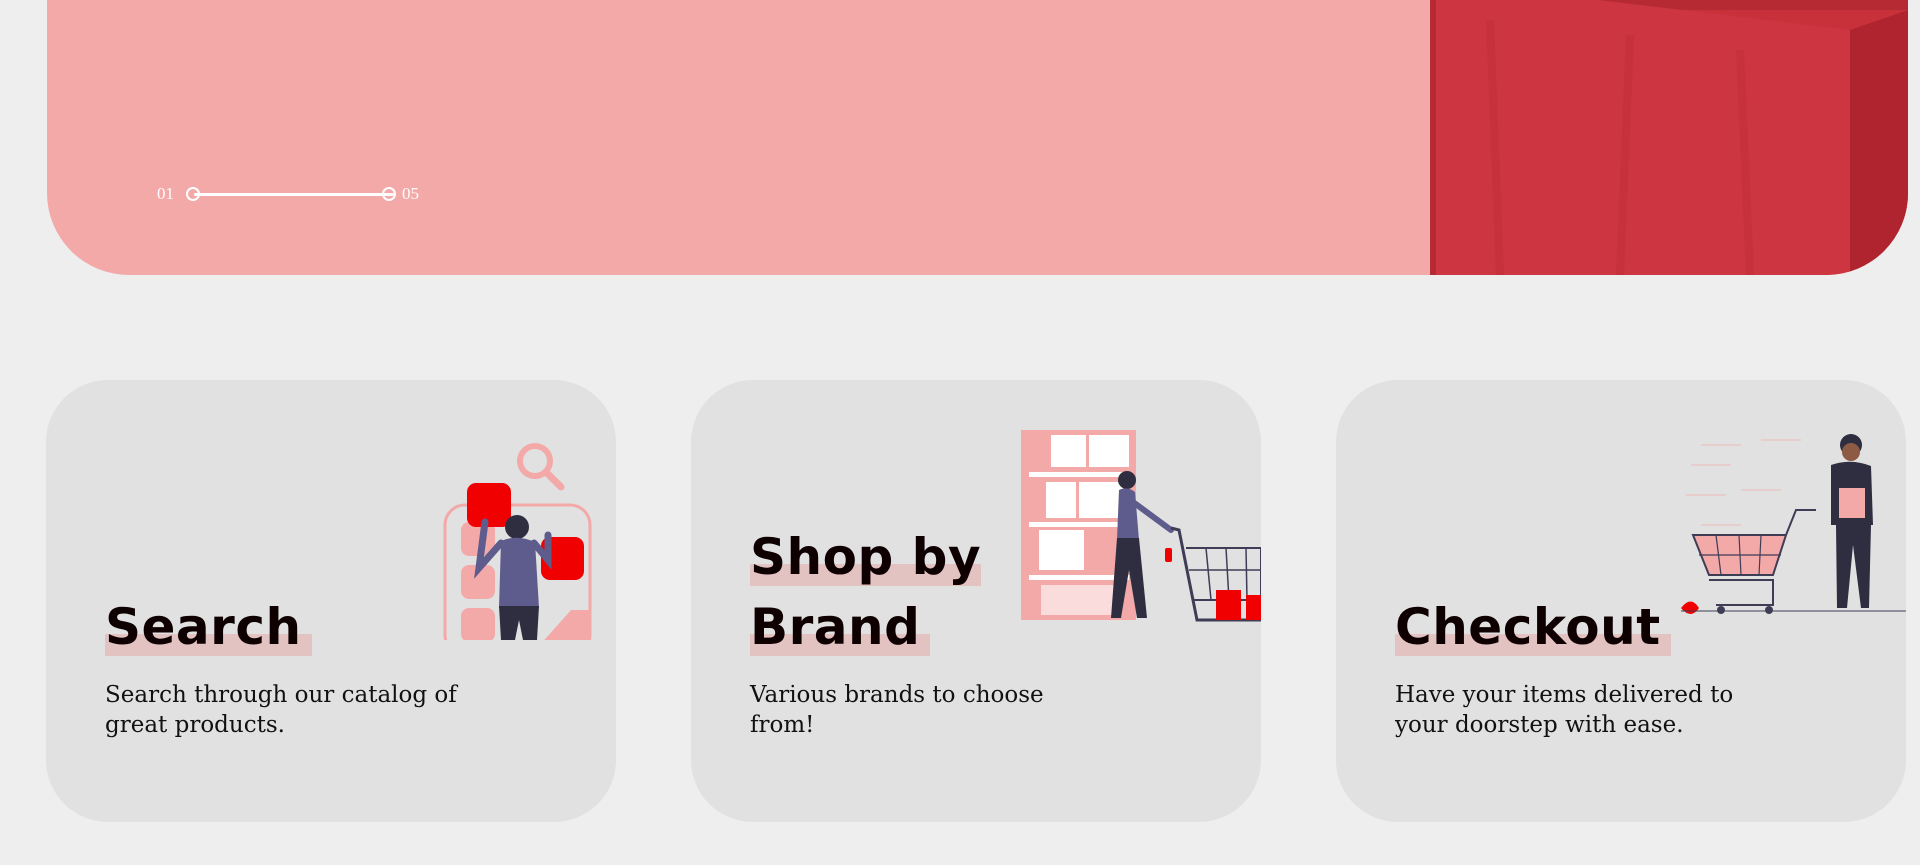 This screenshot has width=1920, height=865. I want to click on hero-slider: 01 05, so click(302, 194).